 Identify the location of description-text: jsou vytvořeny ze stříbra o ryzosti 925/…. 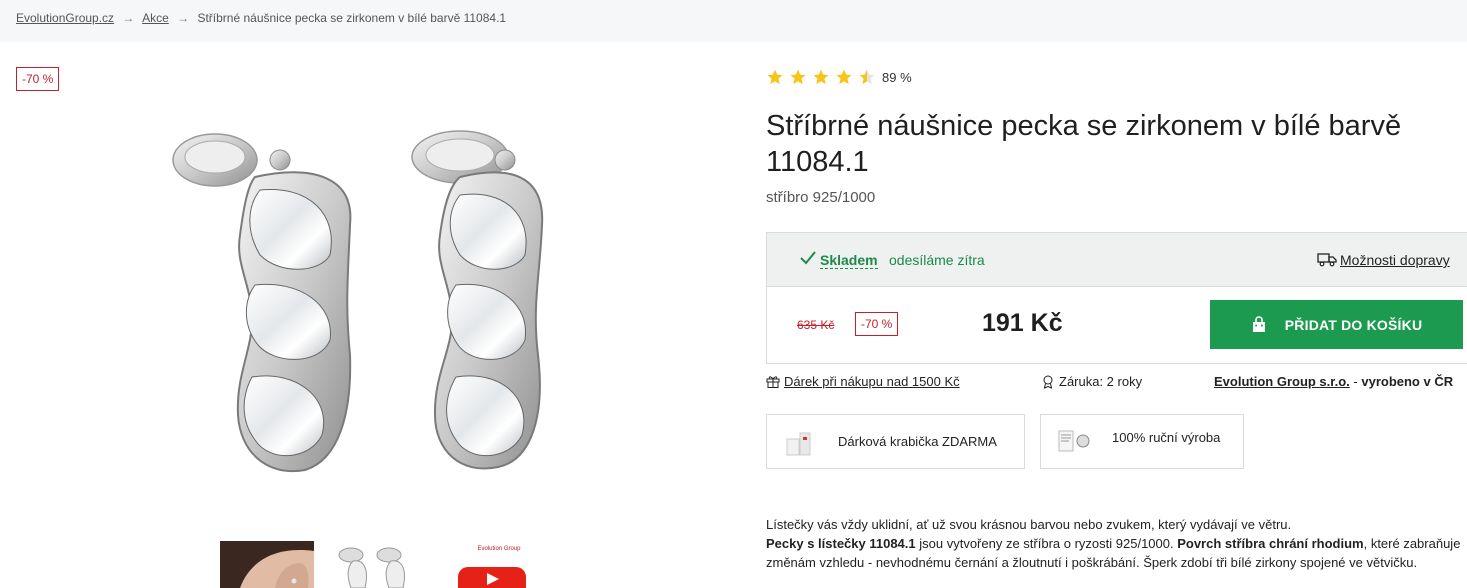
(1046, 543).